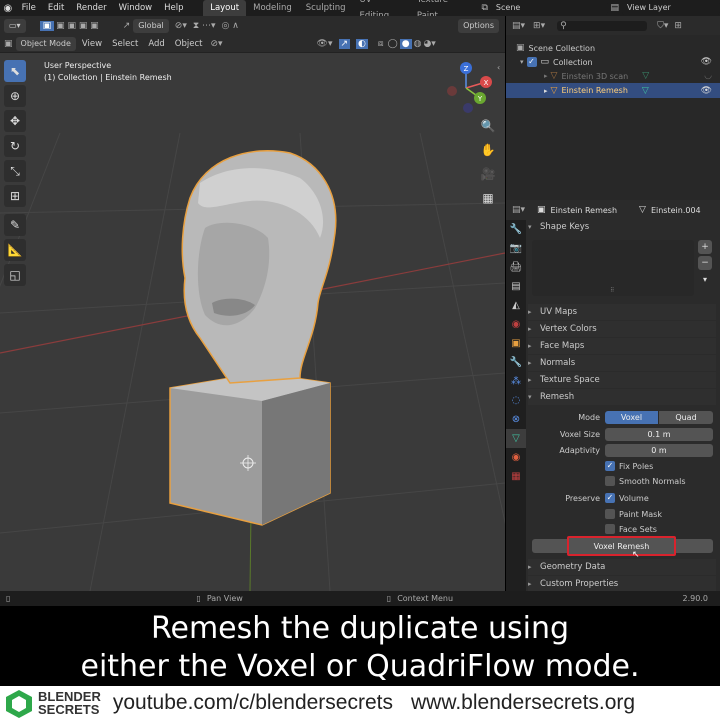  I want to click on voxel-remesh-button: Voxel Remesh, so click(621, 546).